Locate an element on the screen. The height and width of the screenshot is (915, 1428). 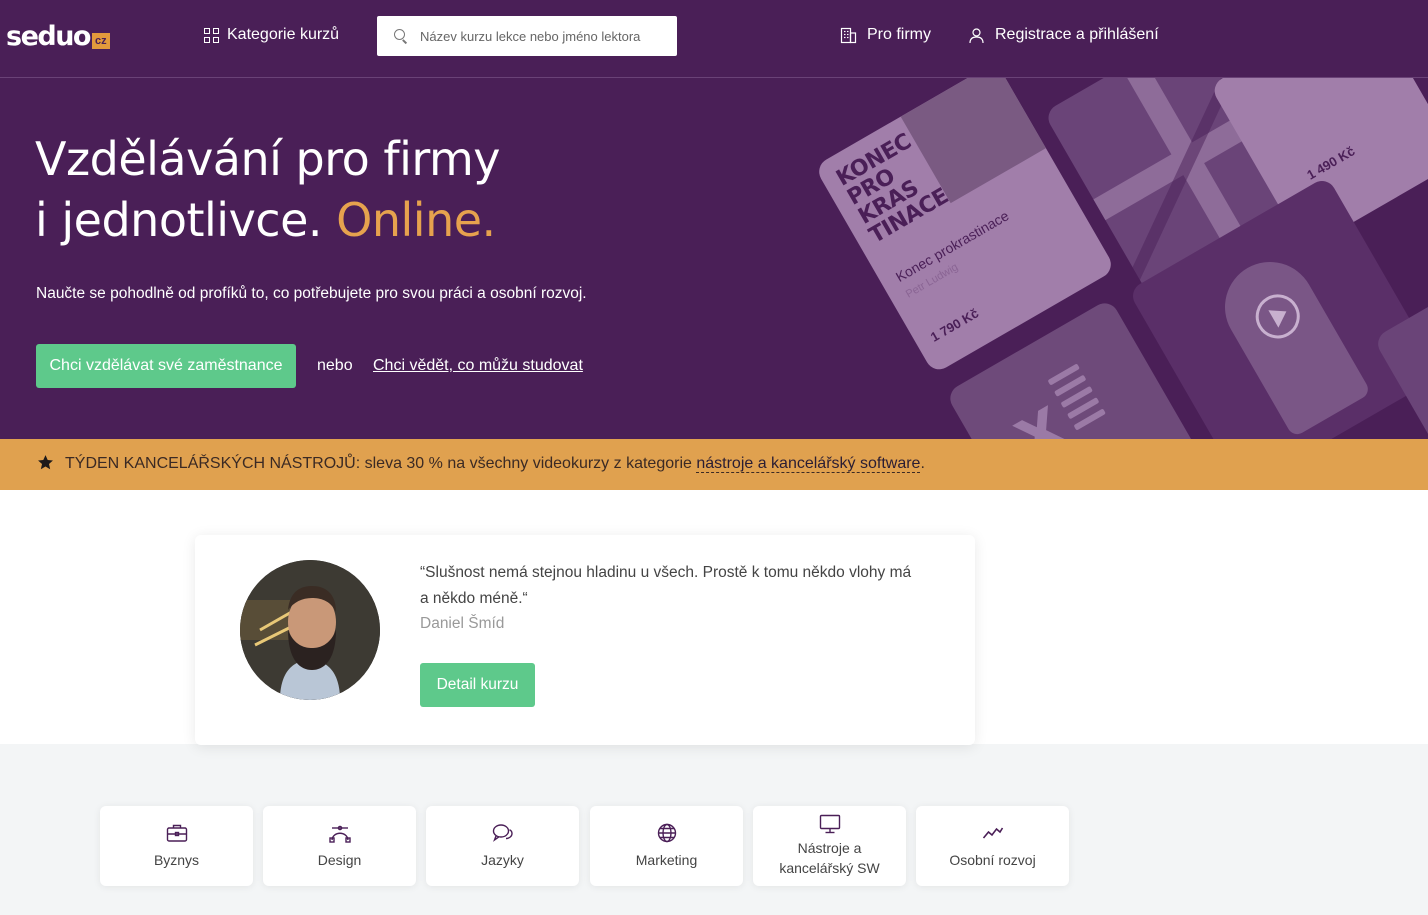
star-icon is located at coordinates (45, 462).